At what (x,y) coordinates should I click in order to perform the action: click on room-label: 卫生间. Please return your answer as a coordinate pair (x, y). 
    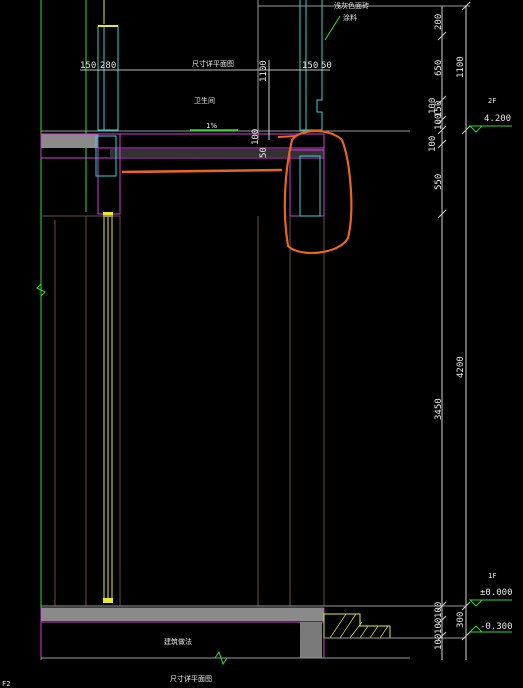
    Looking at the image, I should click on (204, 100).